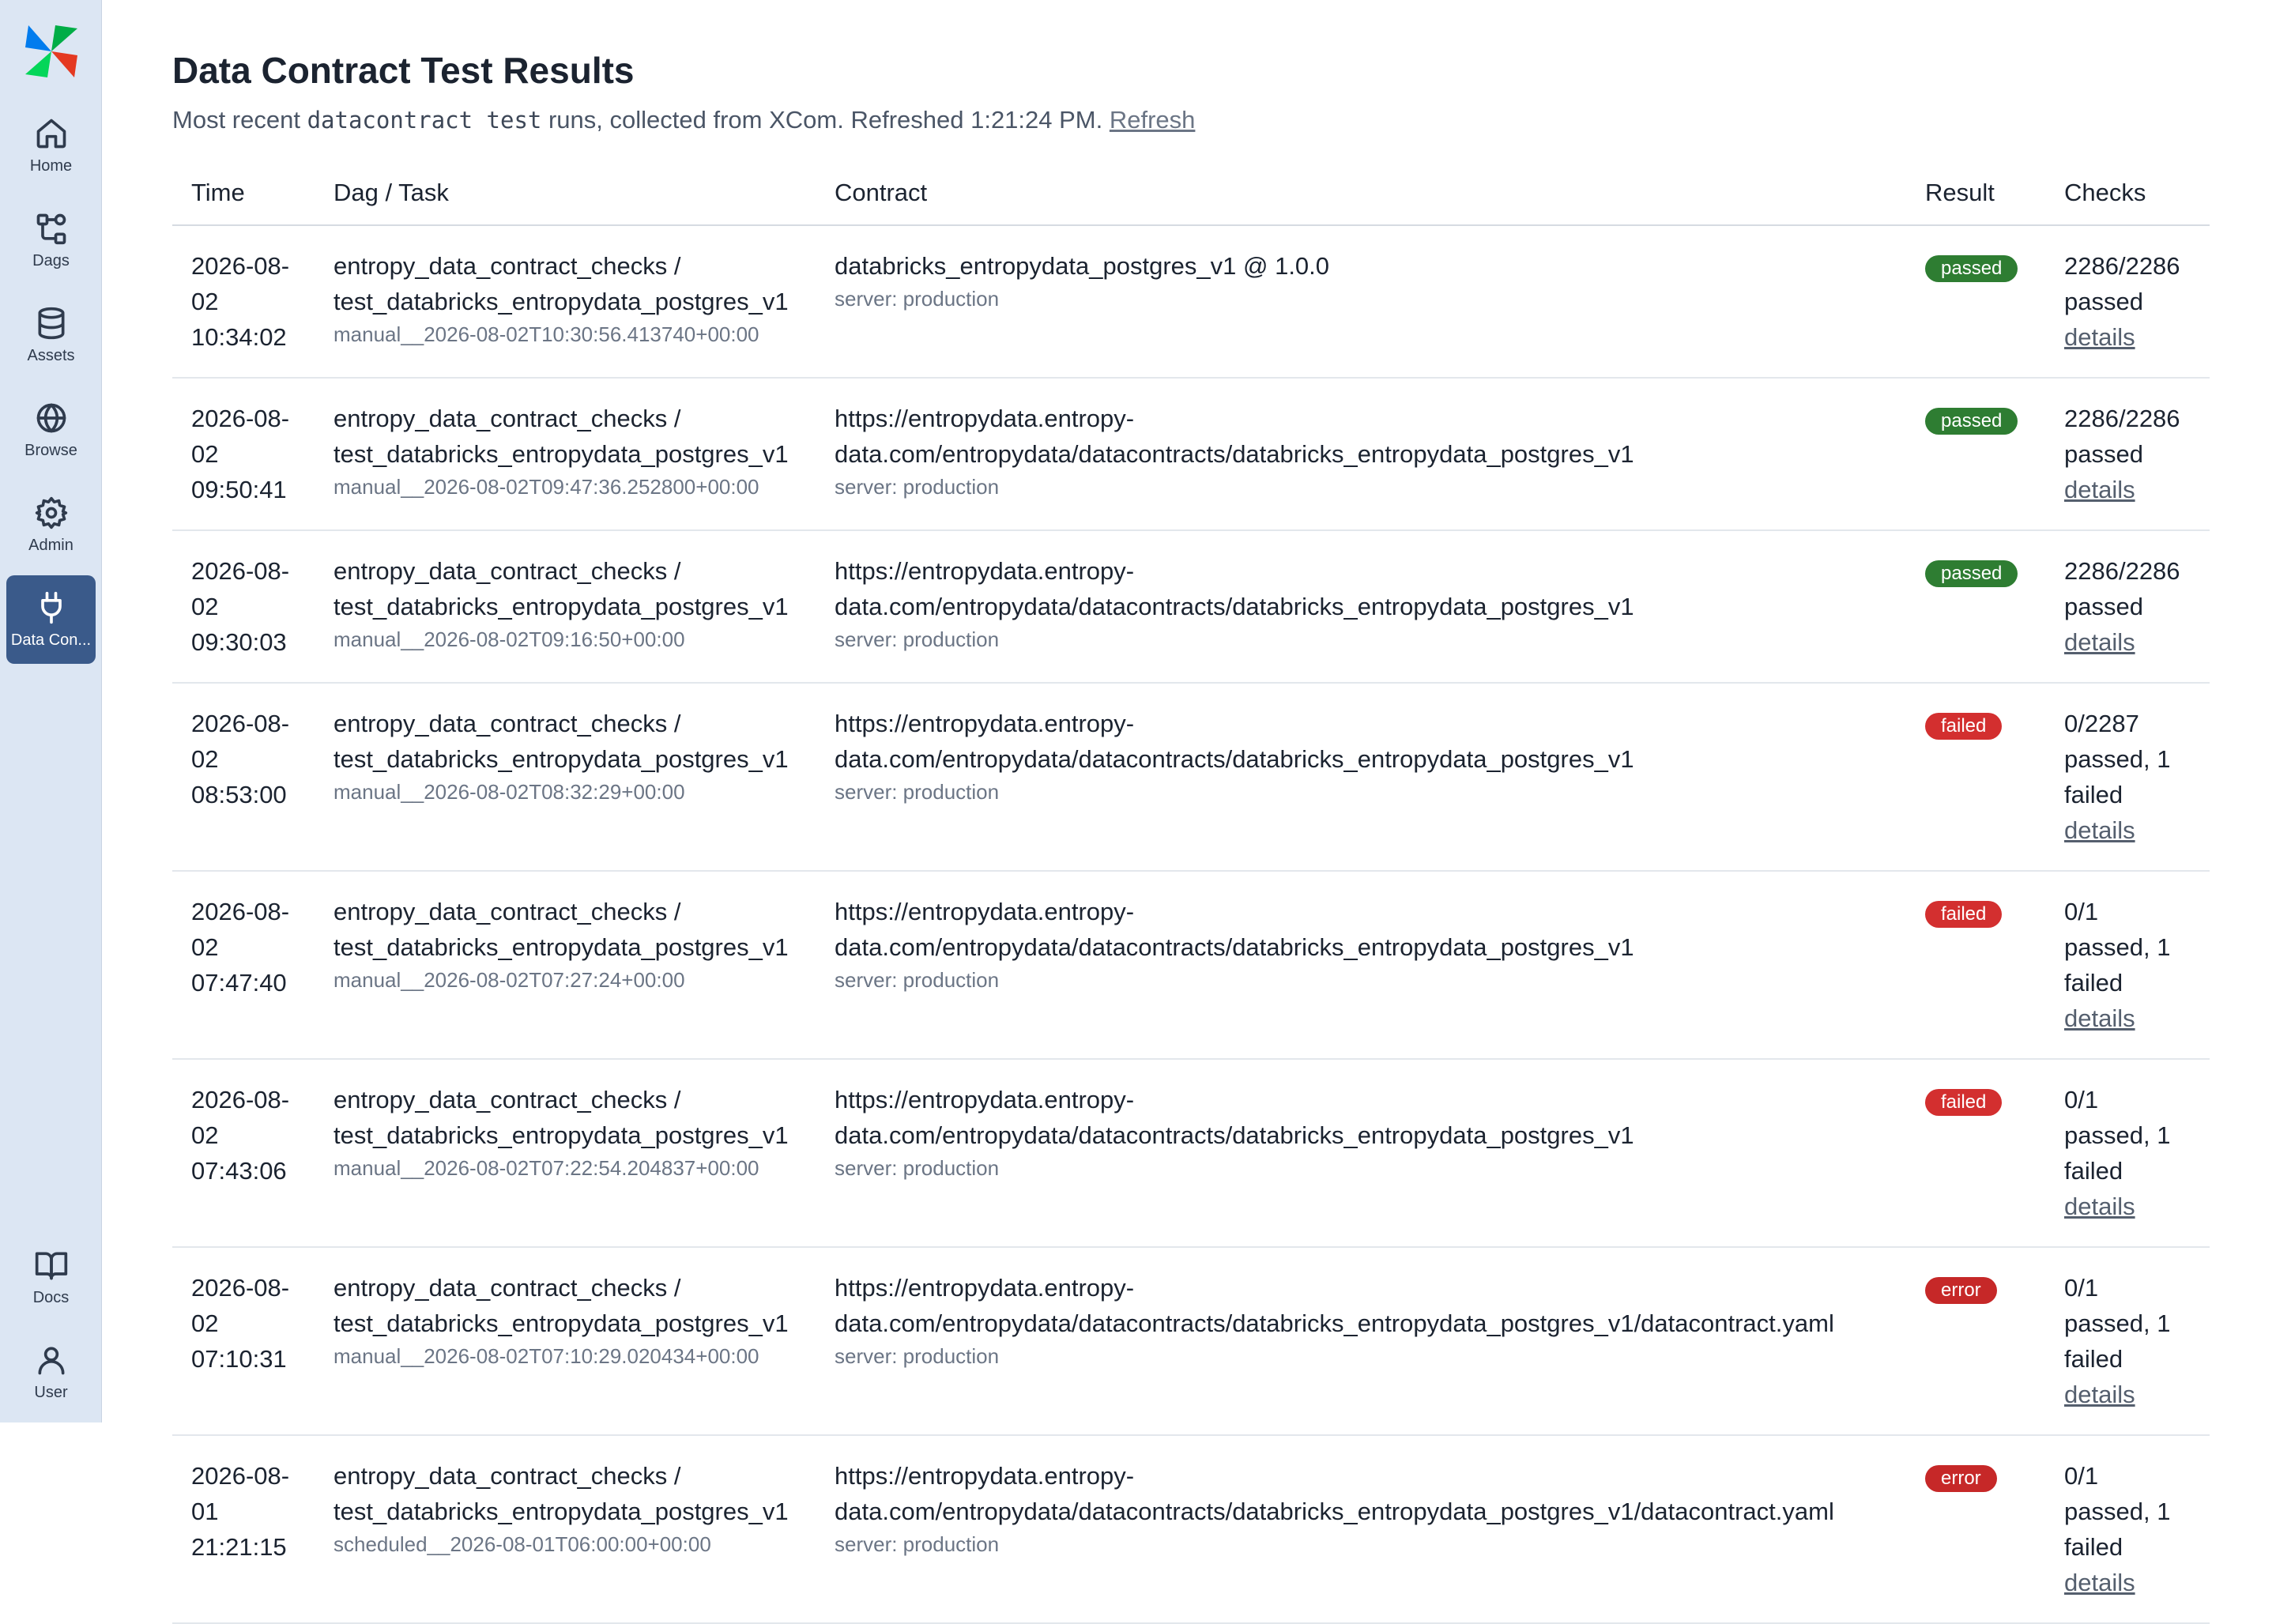 This screenshot has height=1624, width=2276. What do you see at coordinates (51, 1372) in the screenshot?
I see `sidebar-item-user: User` at bounding box center [51, 1372].